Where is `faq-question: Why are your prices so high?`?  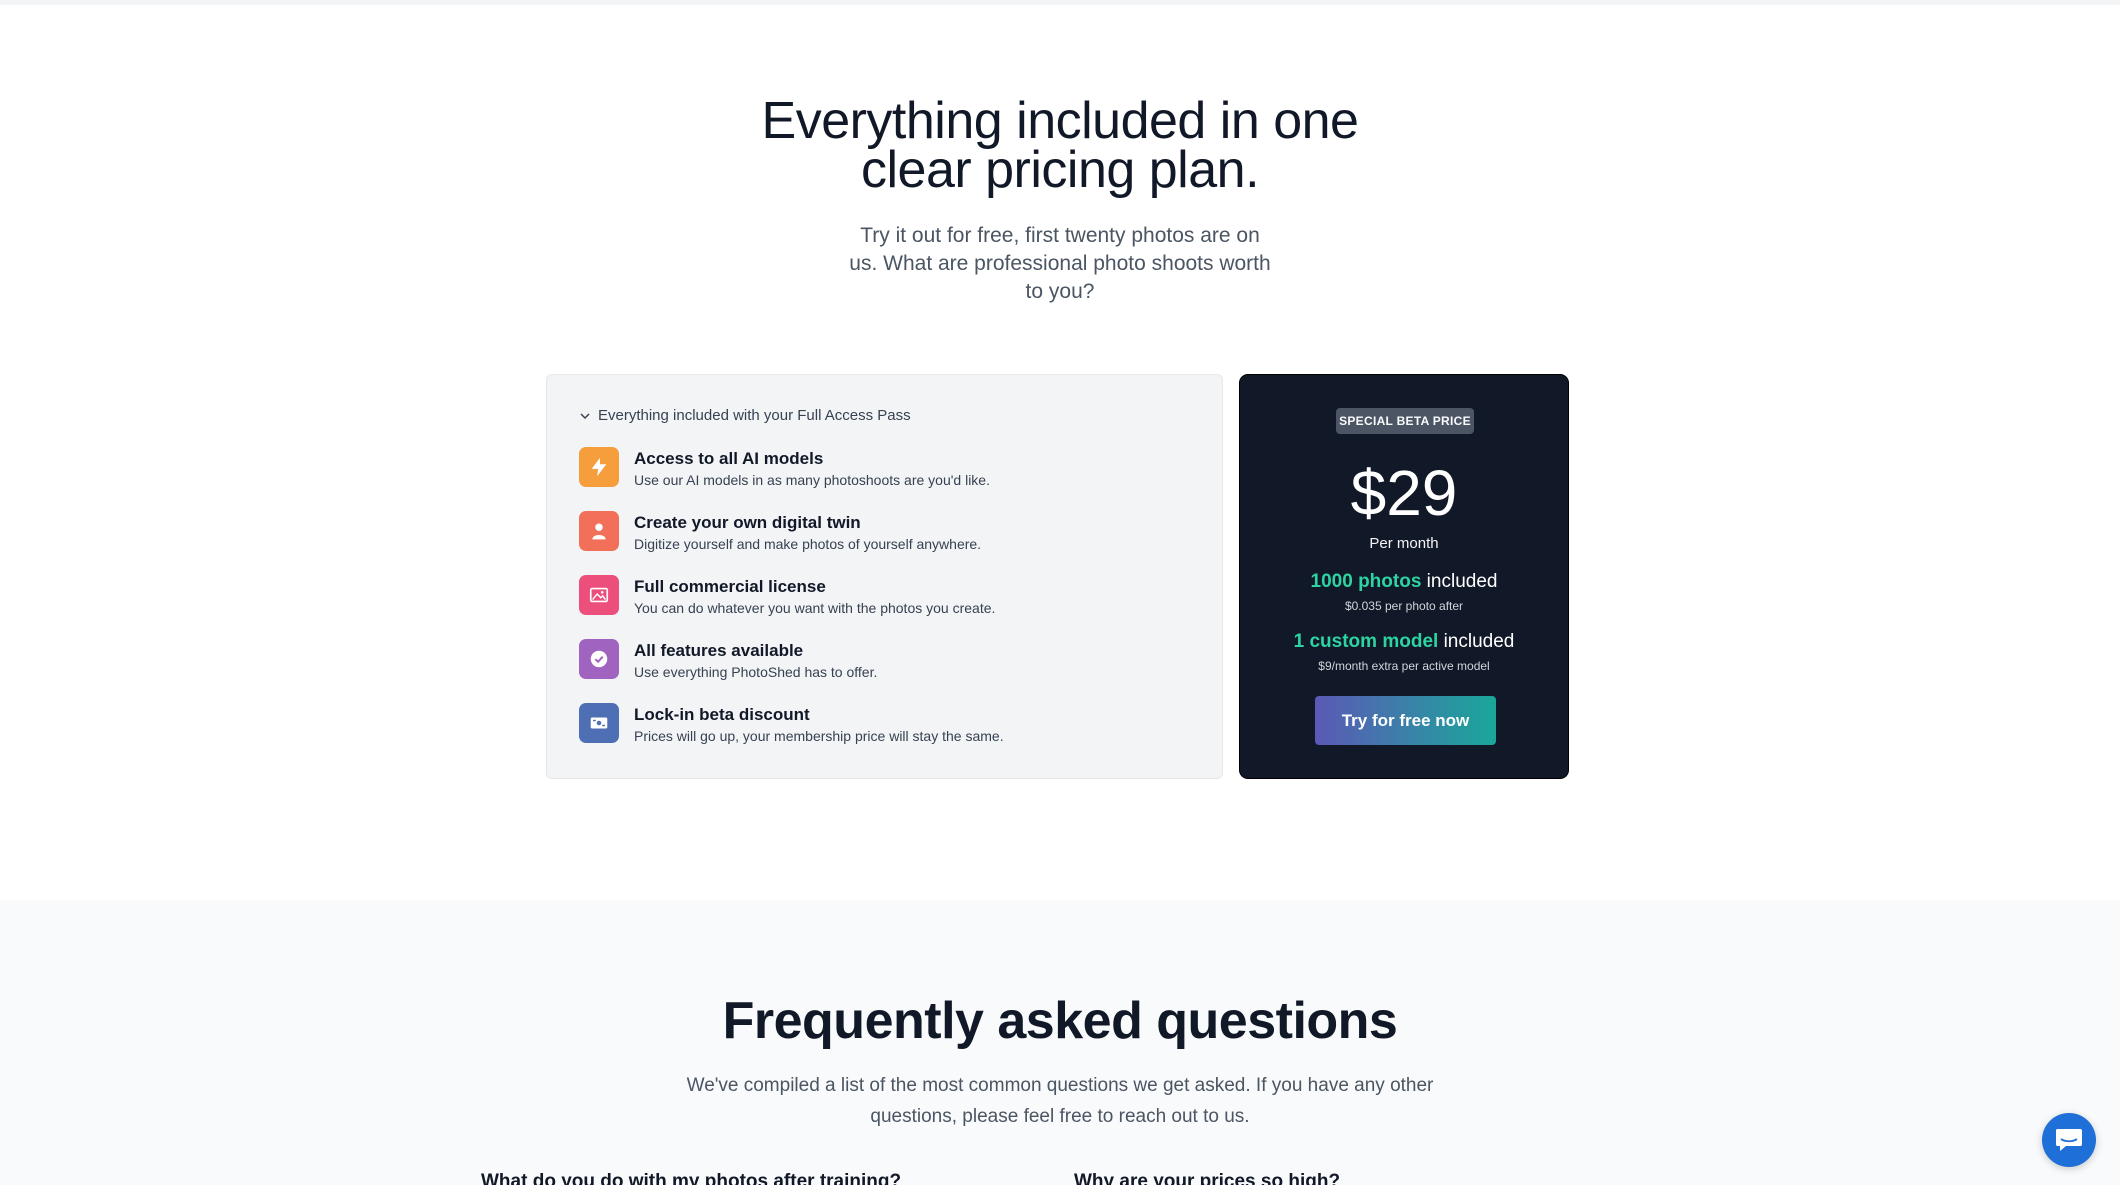
faq-question: Why are your prices so high? is located at coordinates (1207, 1178).